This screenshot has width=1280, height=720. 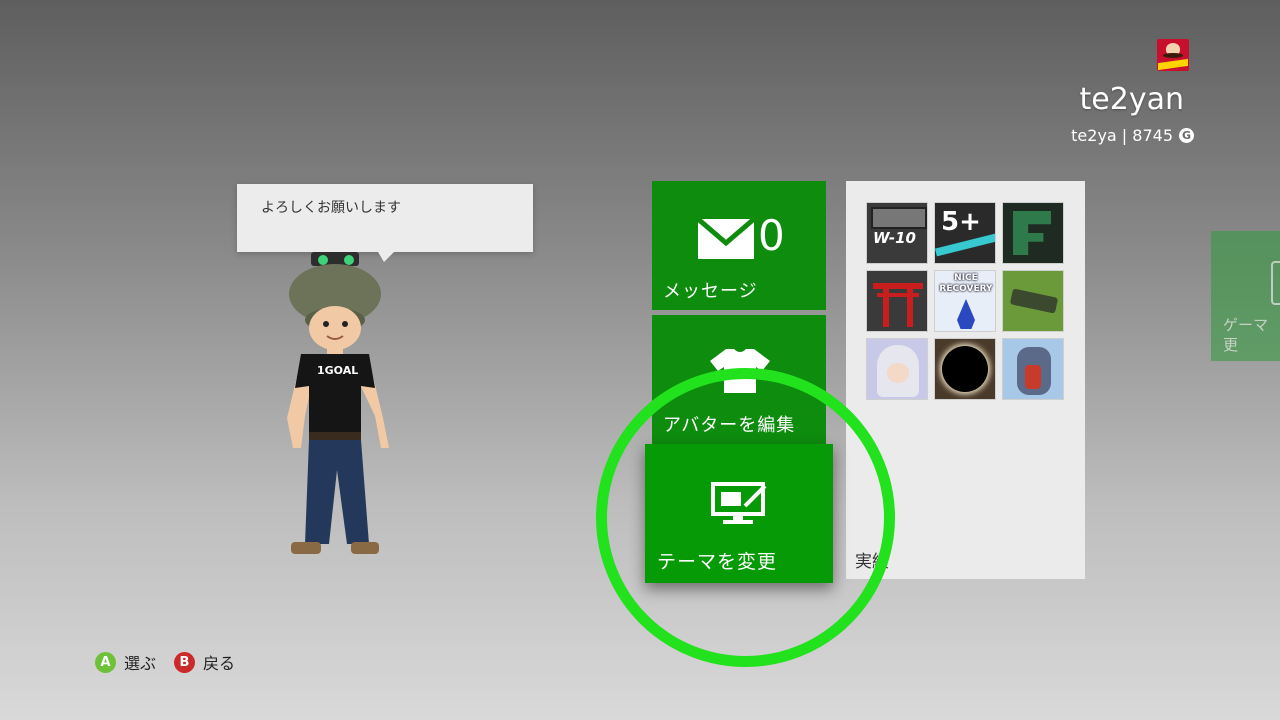 What do you see at coordinates (726, 239) in the screenshot?
I see `envelope-icon` at bounding box center [726, 239].